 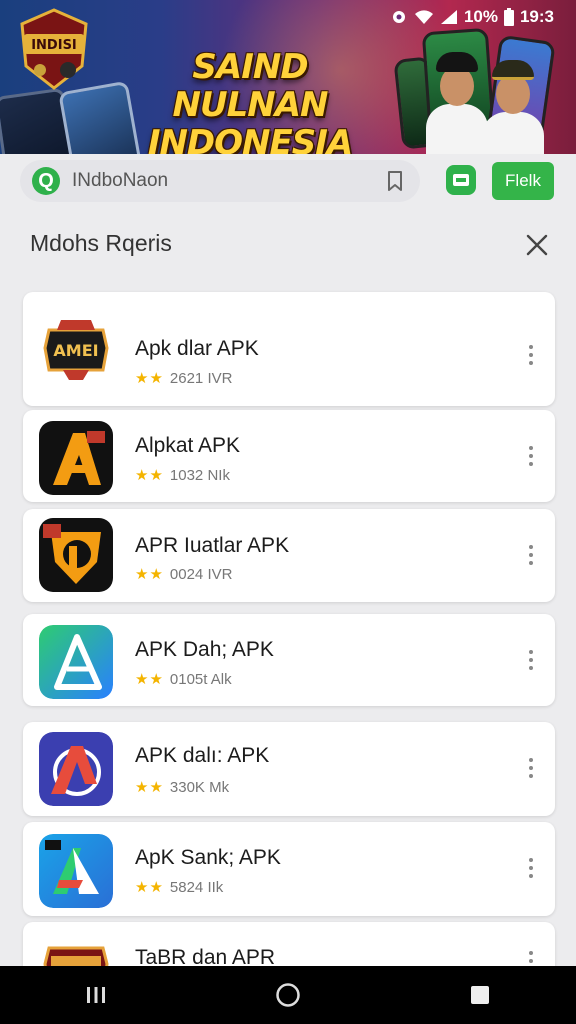 I want to click on wallet-icon, so click(x=461, y=180).